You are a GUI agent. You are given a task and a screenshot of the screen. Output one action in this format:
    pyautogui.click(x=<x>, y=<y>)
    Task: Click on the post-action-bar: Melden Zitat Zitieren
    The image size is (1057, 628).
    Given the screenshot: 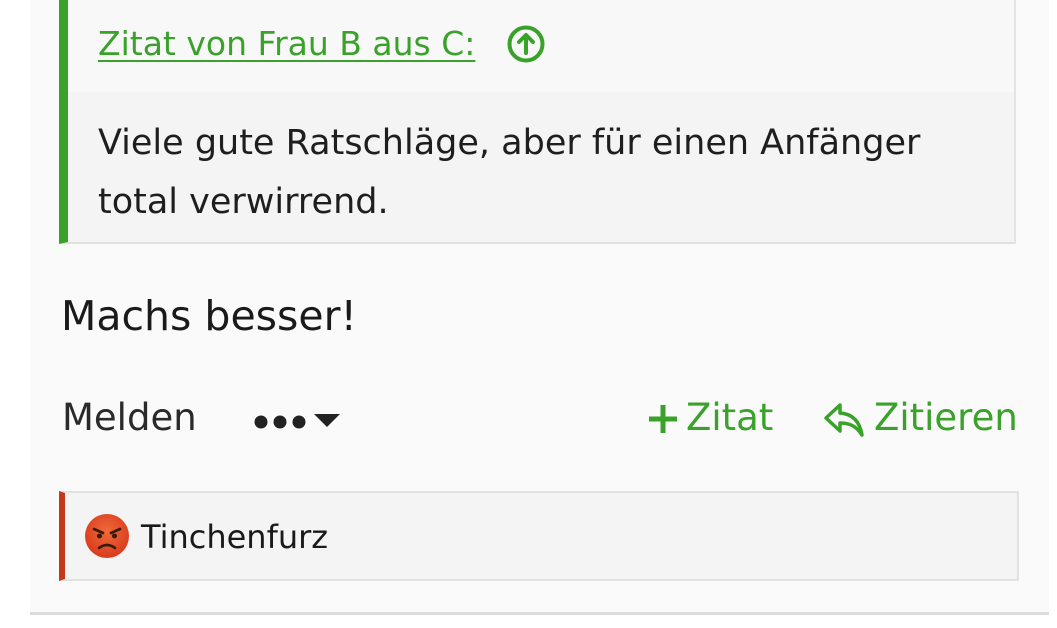 What is the action you would take?
    pyautogui.click(x=542, y=420)
    